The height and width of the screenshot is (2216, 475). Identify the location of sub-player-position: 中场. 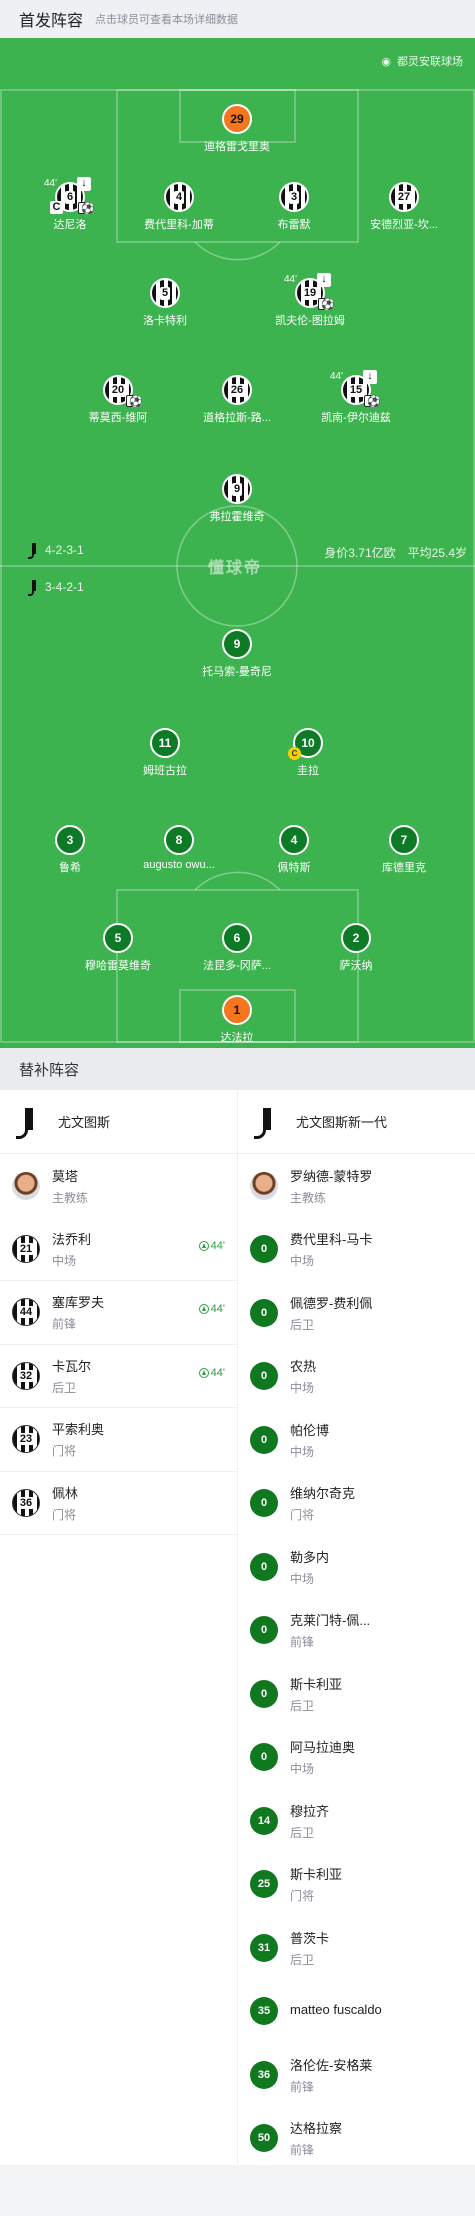
(302, 1388).